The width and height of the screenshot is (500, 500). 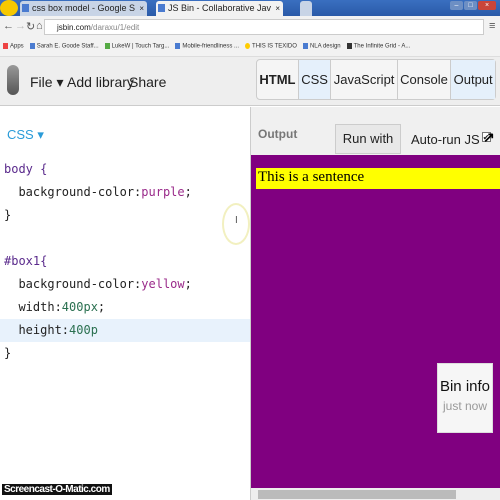 I want to click on code-value: yellow, so click(x=163, y=284).